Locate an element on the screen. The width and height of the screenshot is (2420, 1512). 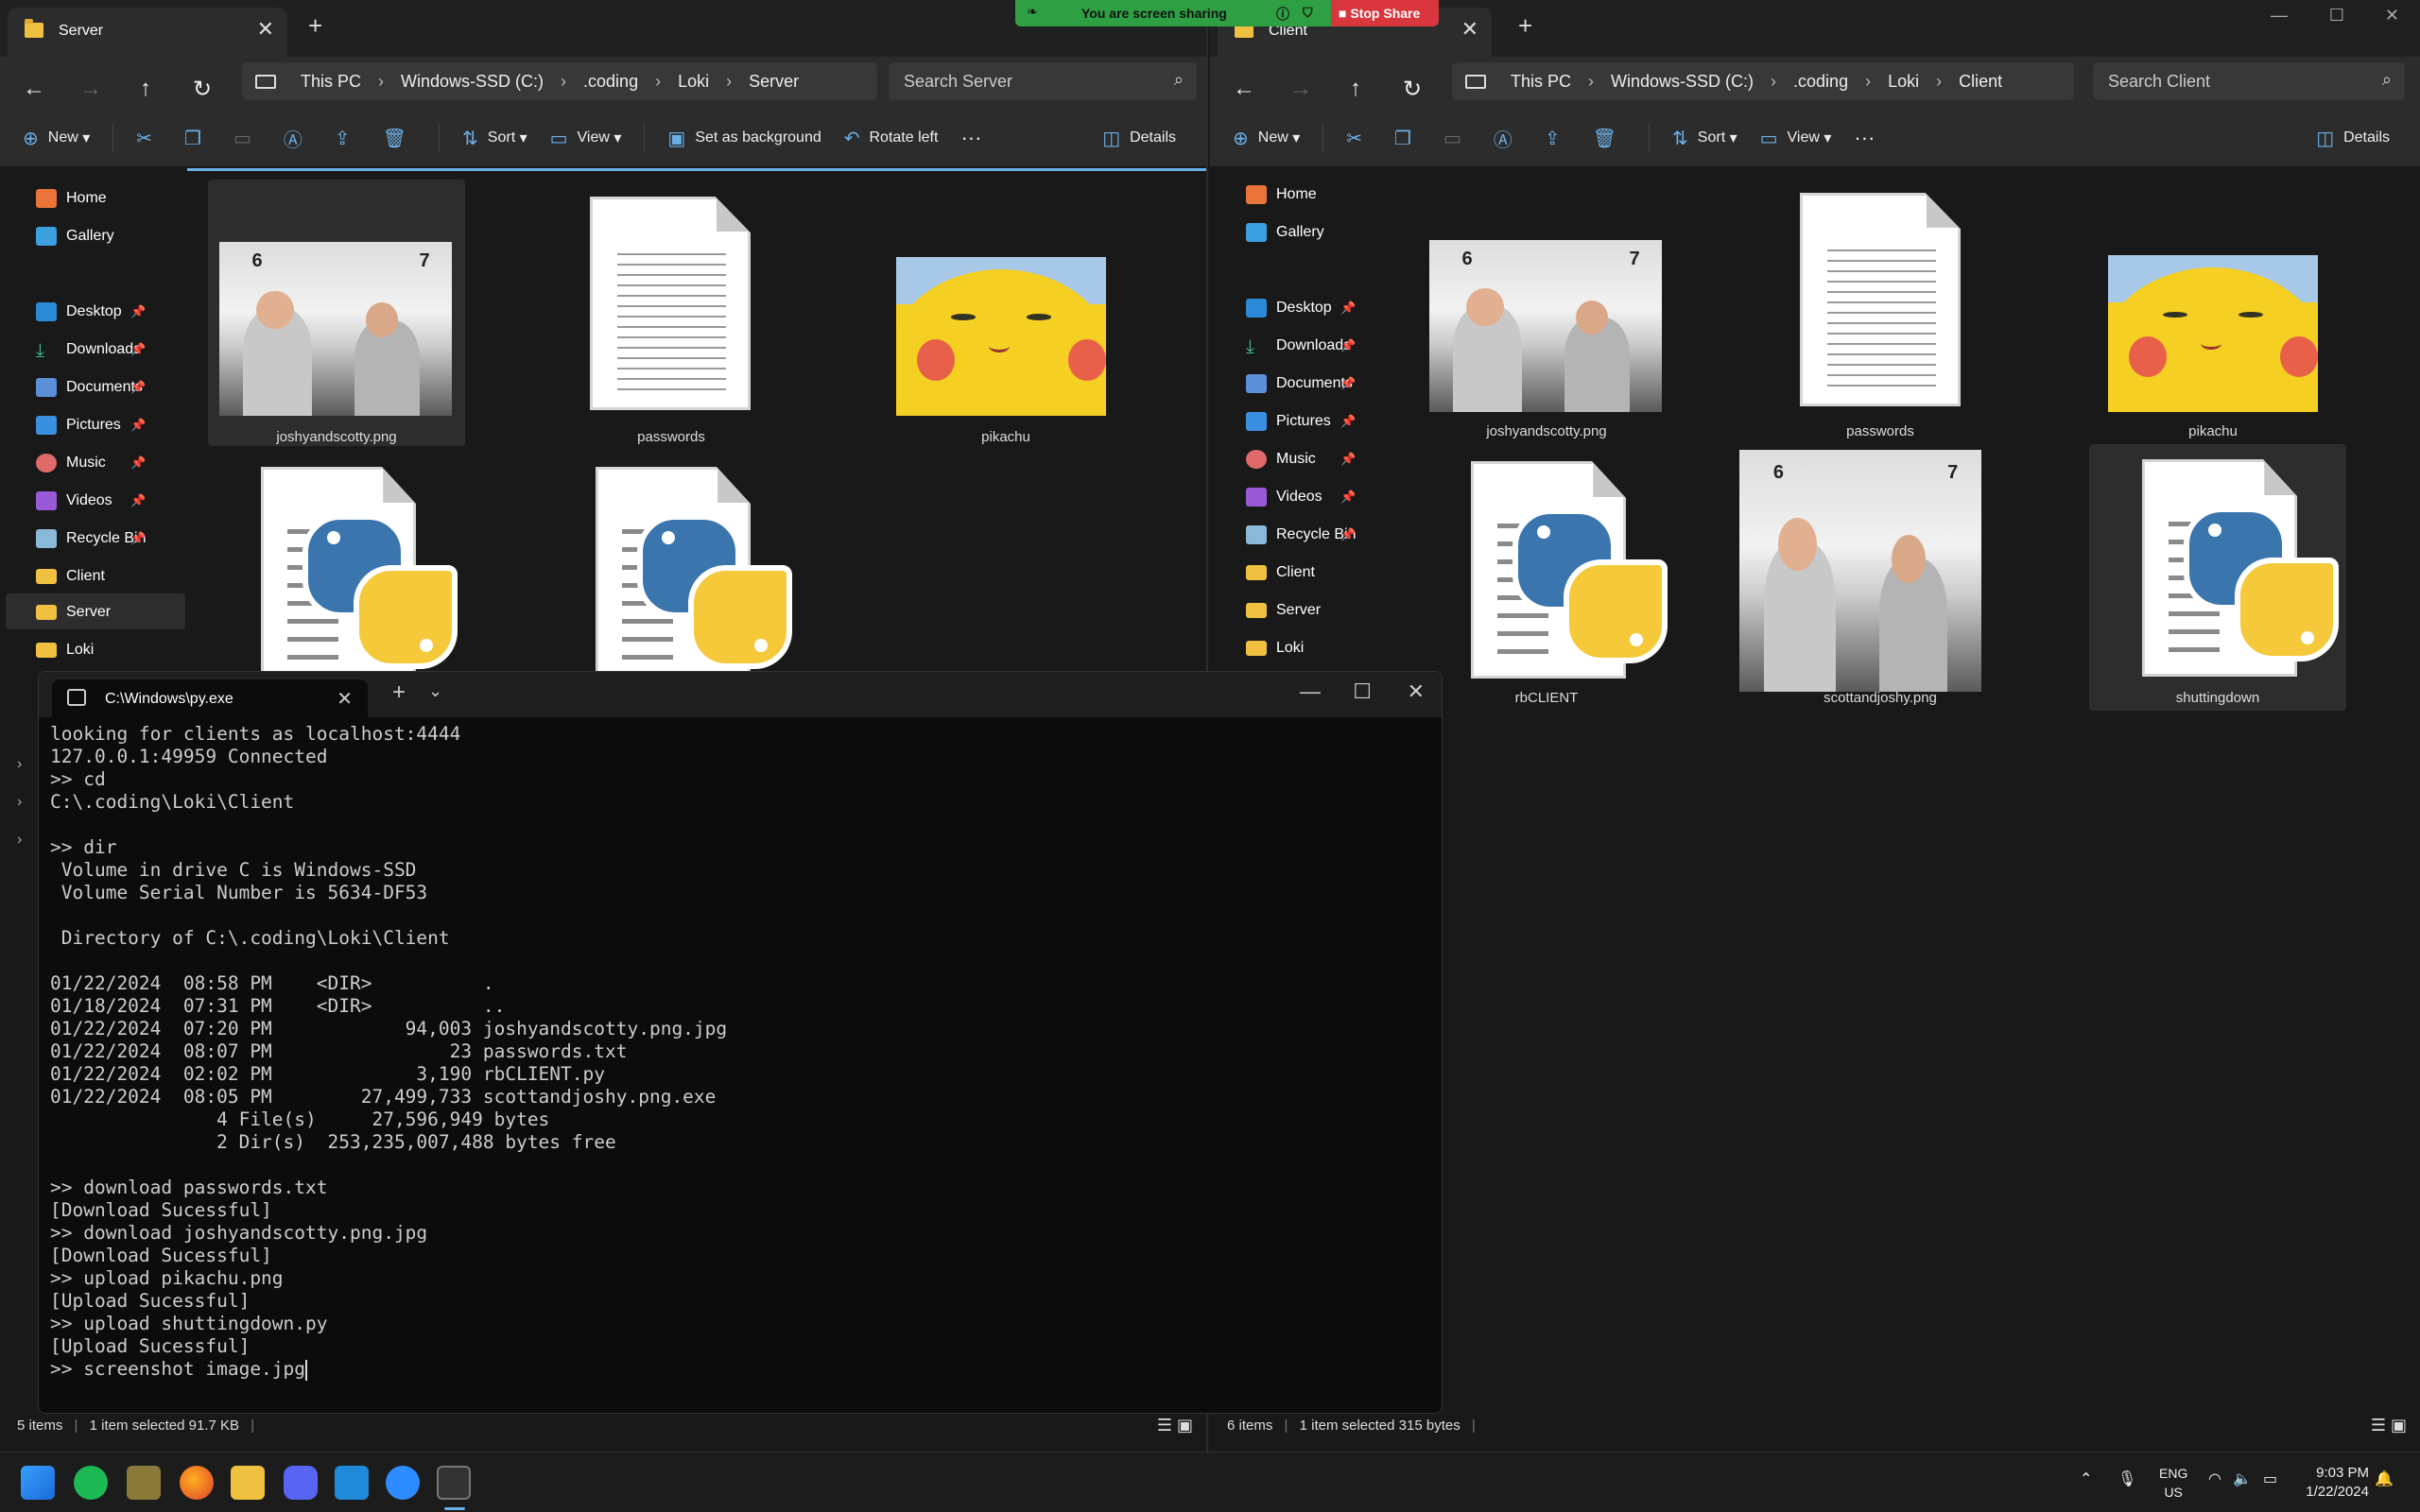
nav-desktop: Desktop is located at coordinates (1289, 308).